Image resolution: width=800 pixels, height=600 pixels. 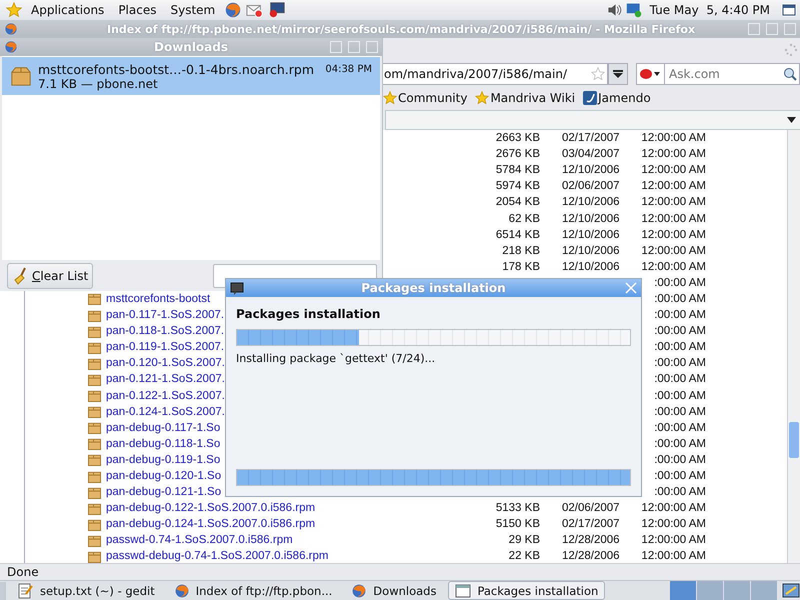 I want to click on file-size: 22 KB, so click(x=524, y=556).